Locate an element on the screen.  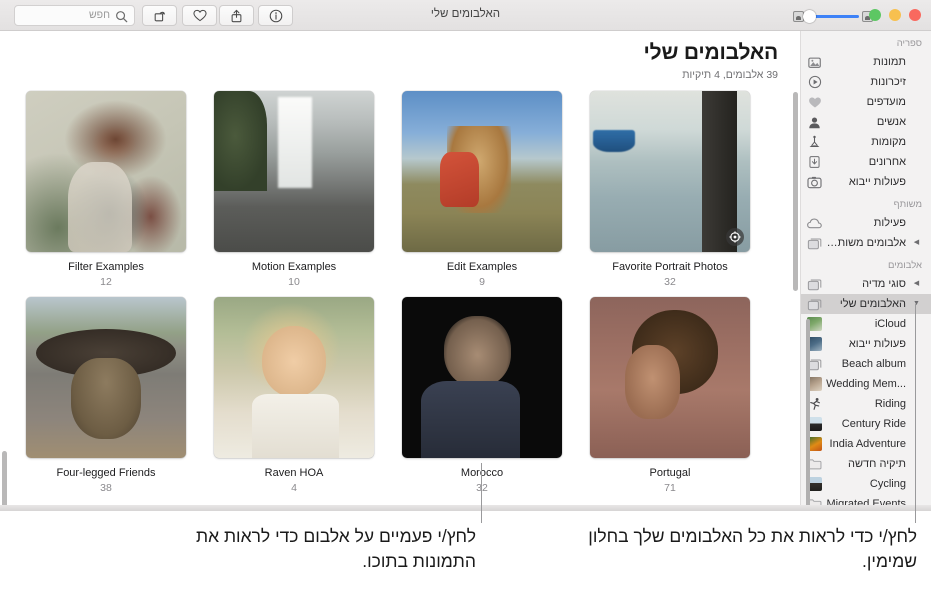
cloud-icon is located at coordinates (814, 223).